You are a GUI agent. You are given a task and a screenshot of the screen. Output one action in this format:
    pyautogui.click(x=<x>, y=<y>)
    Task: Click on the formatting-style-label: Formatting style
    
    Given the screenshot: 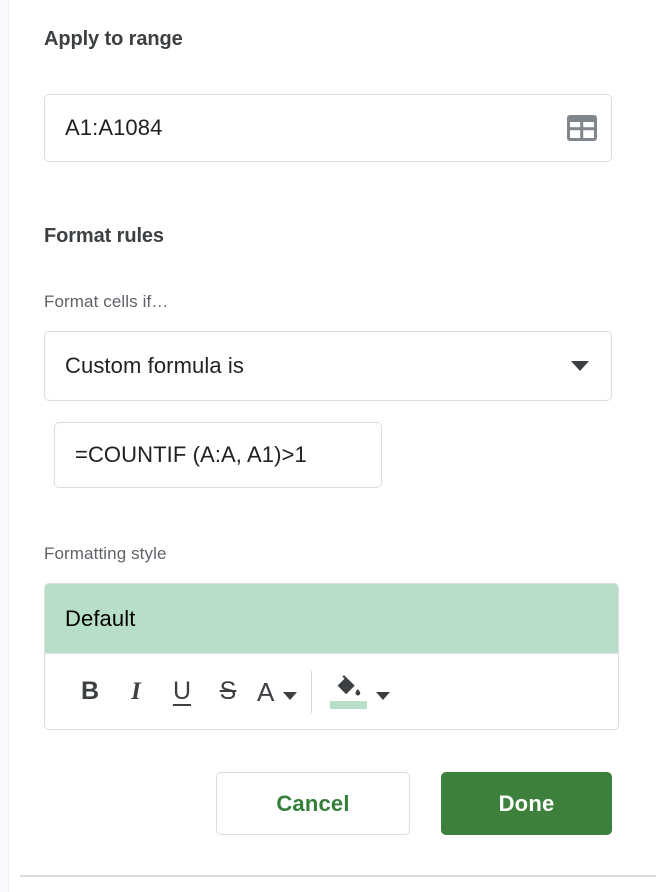 What is the action you would take?
    pyautogui.click(x=105, y=553)
    